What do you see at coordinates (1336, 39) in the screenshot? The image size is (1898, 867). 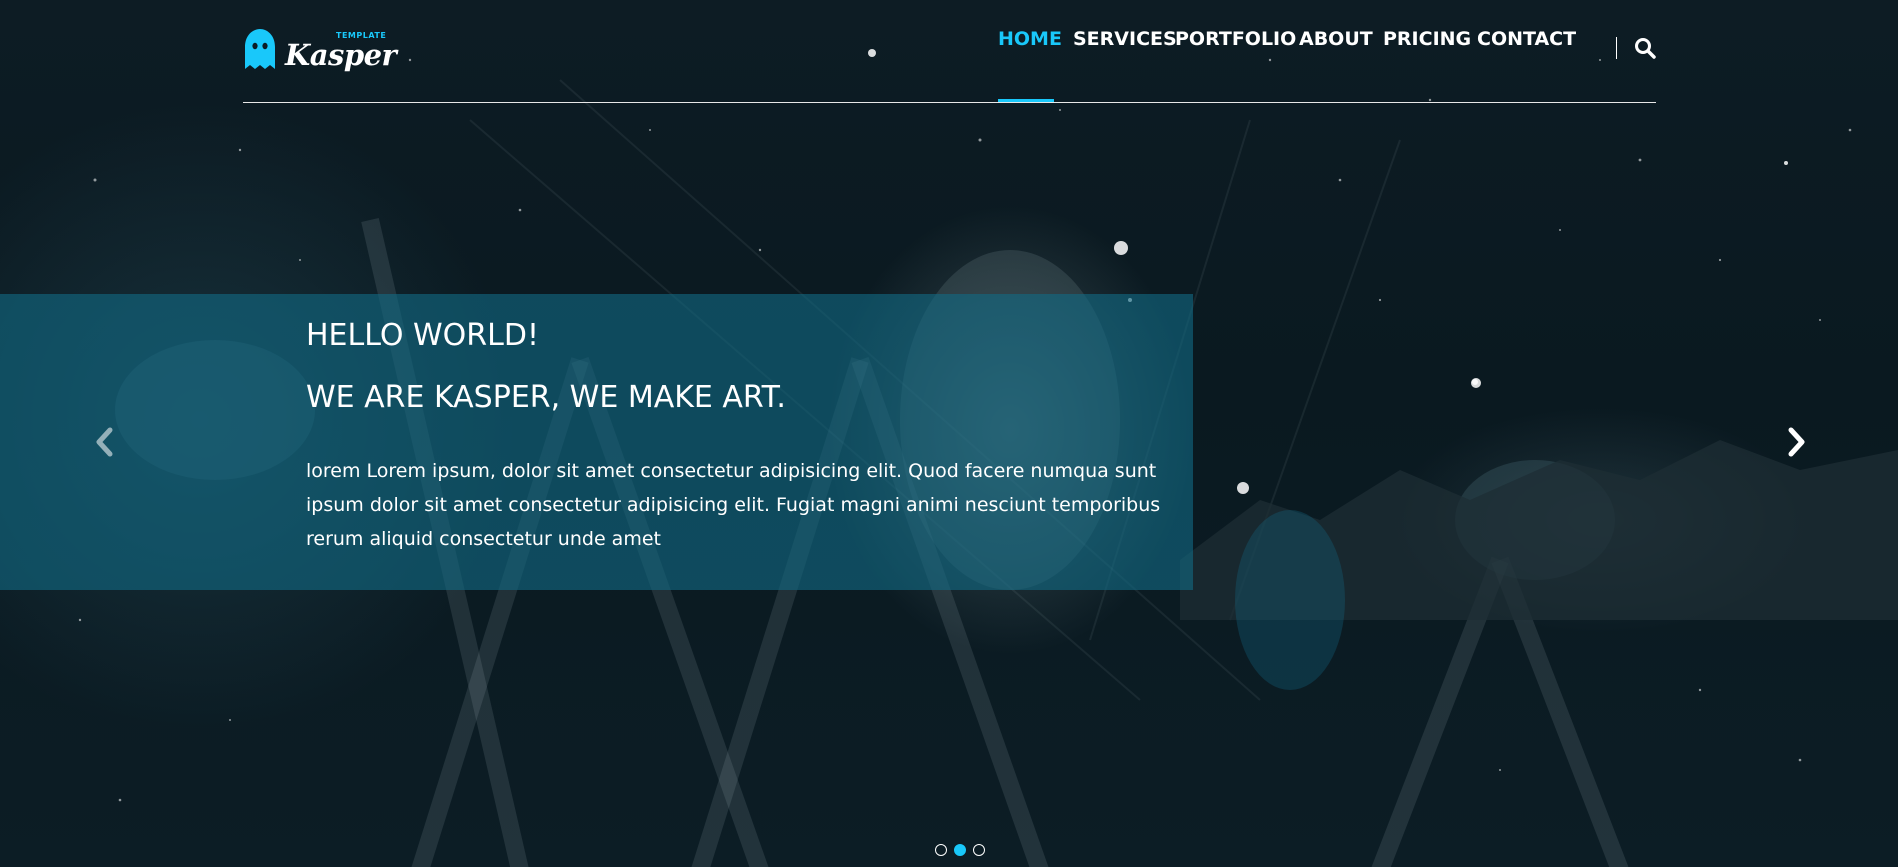 I see `nav-about: ABOUT` at bounding box center [1336, 39].